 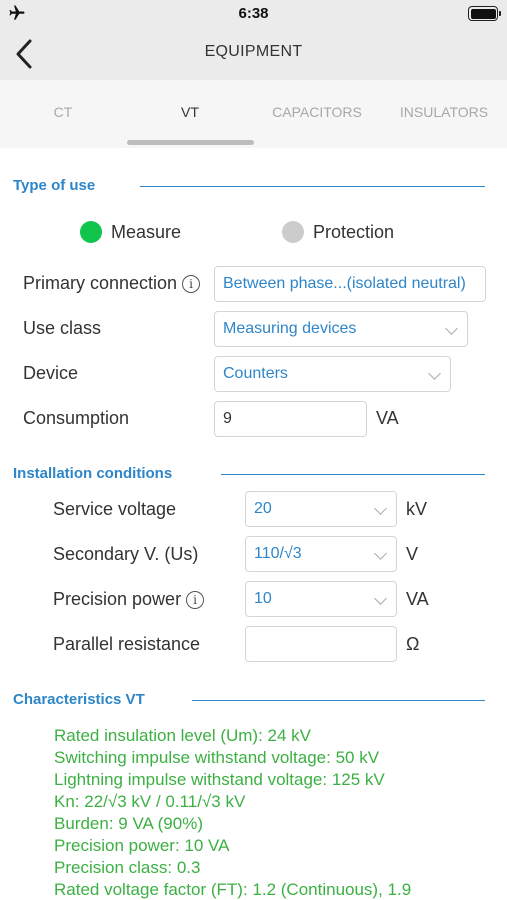 What do you see at coordinates (387, 418) in the screenshot?
I see `consumption-unit: VA` at bounding box center [387, 418].